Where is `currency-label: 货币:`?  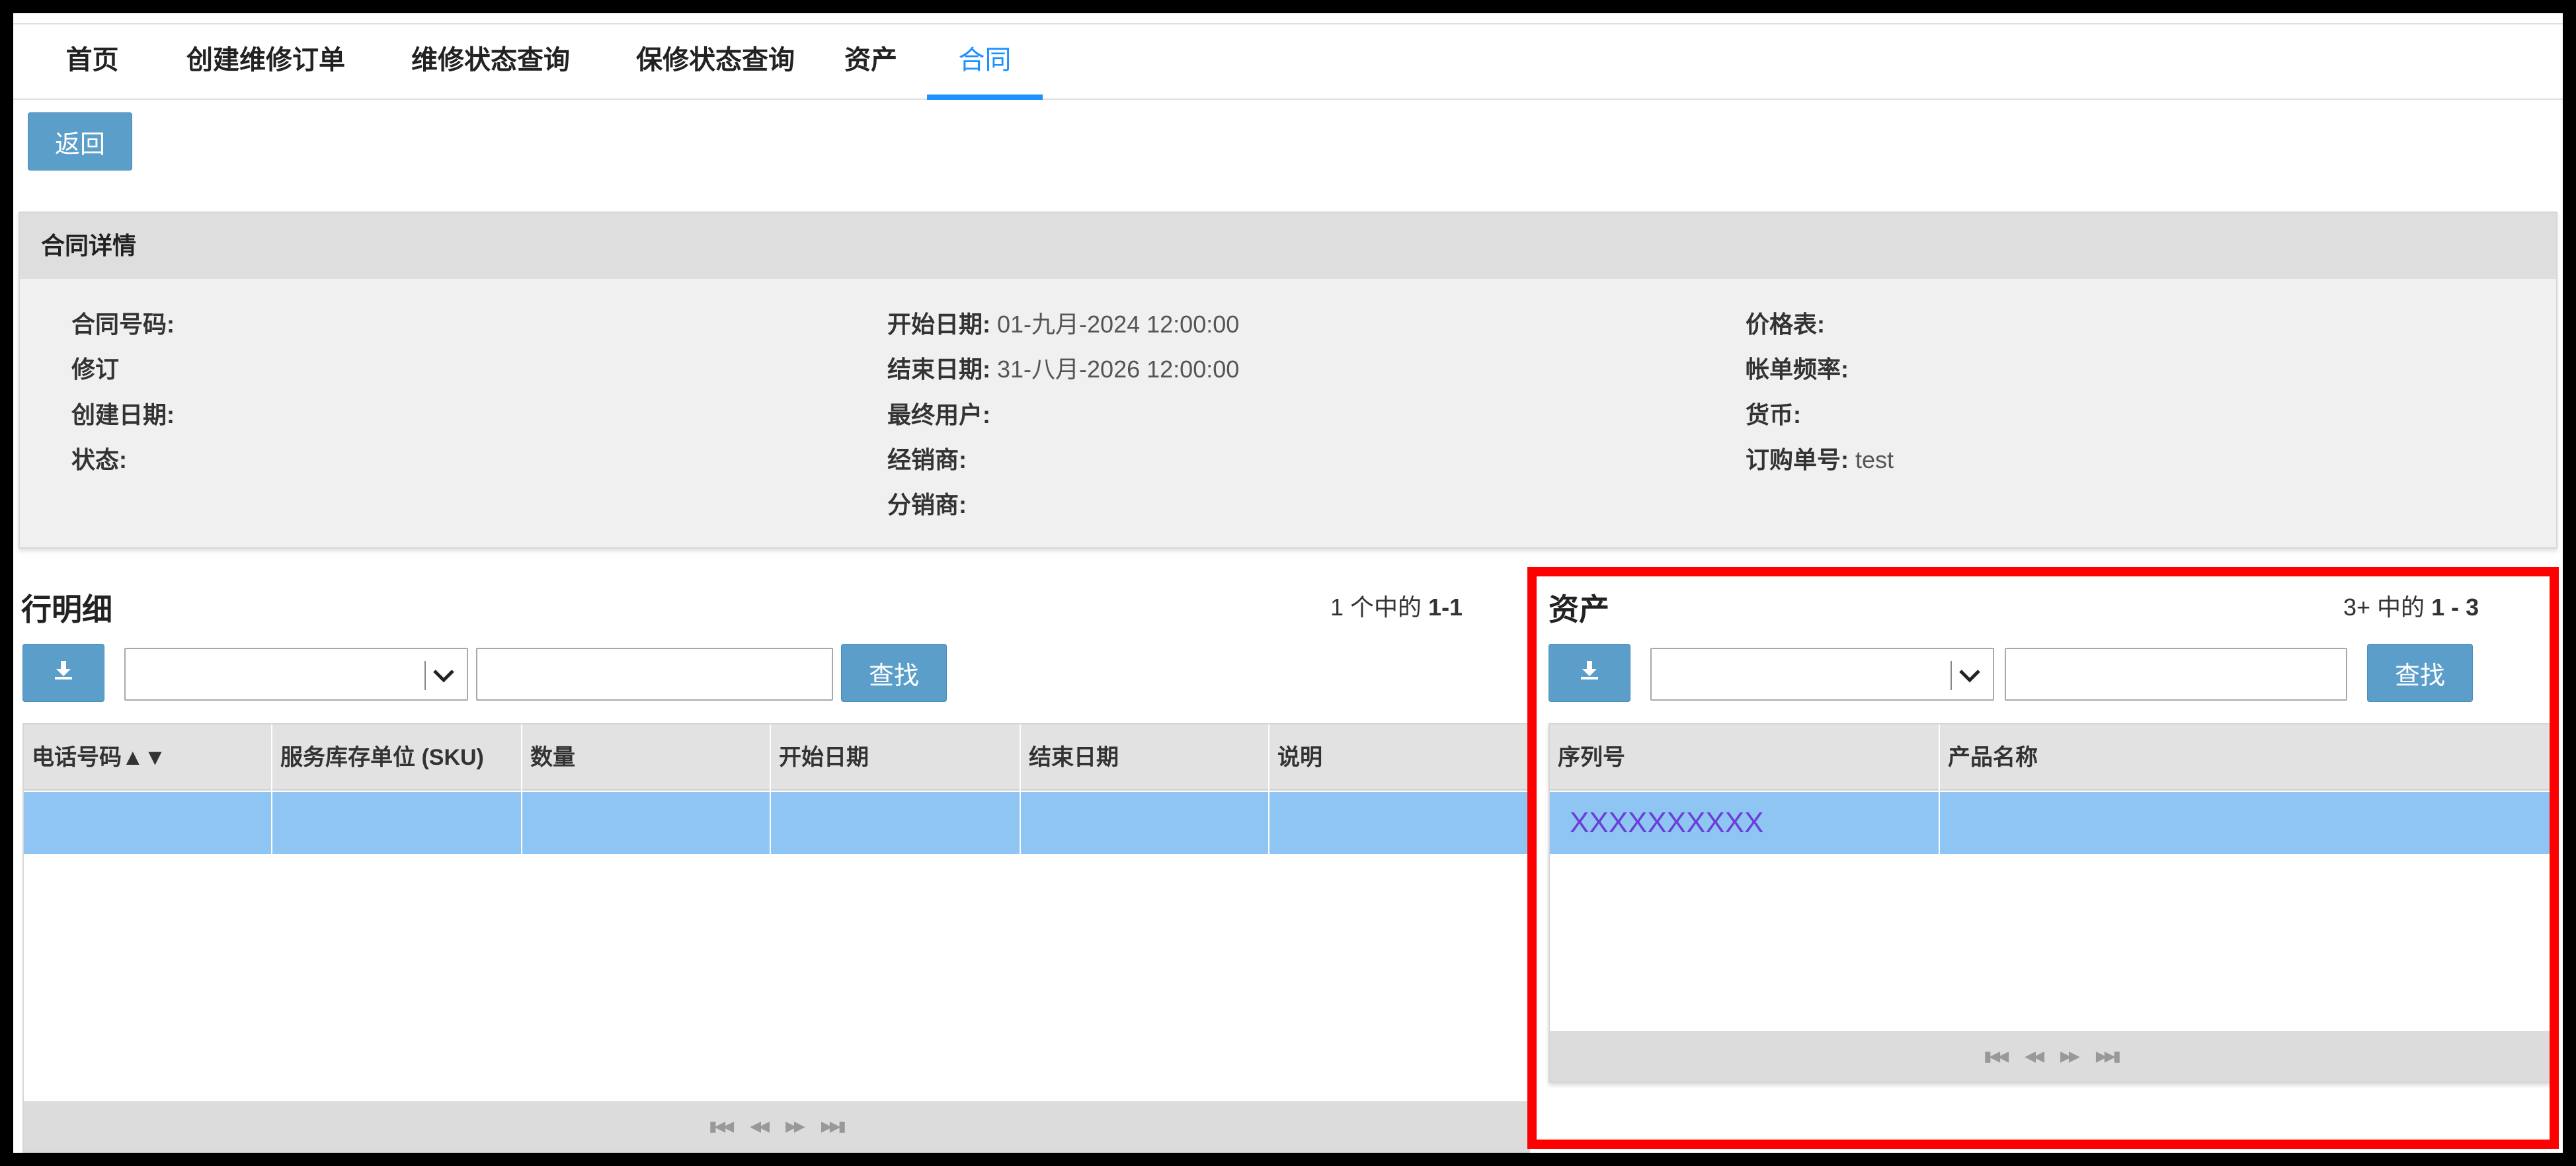
currency-label: 货币: is located at coordinates (1773, 415).